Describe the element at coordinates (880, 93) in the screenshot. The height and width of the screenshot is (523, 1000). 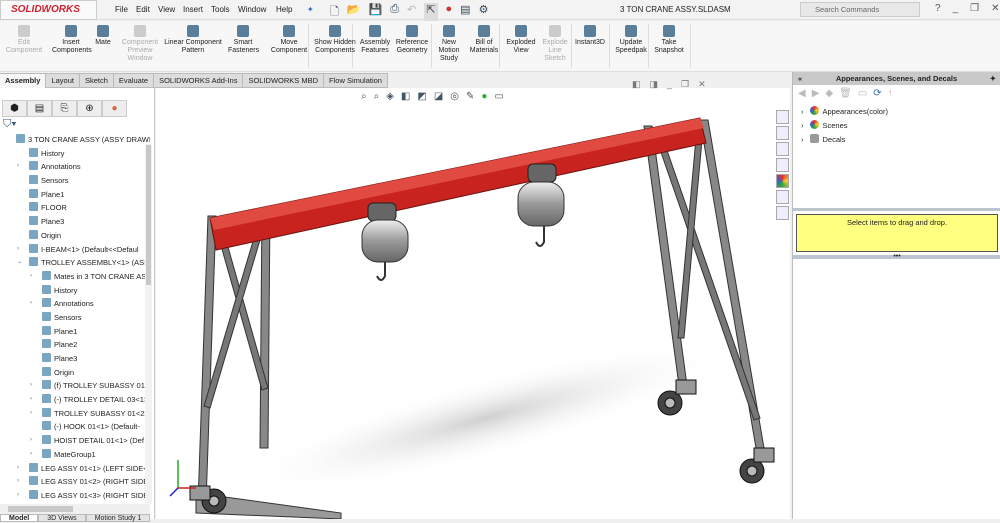
I see `refresh-icon: ⟳` at that location.